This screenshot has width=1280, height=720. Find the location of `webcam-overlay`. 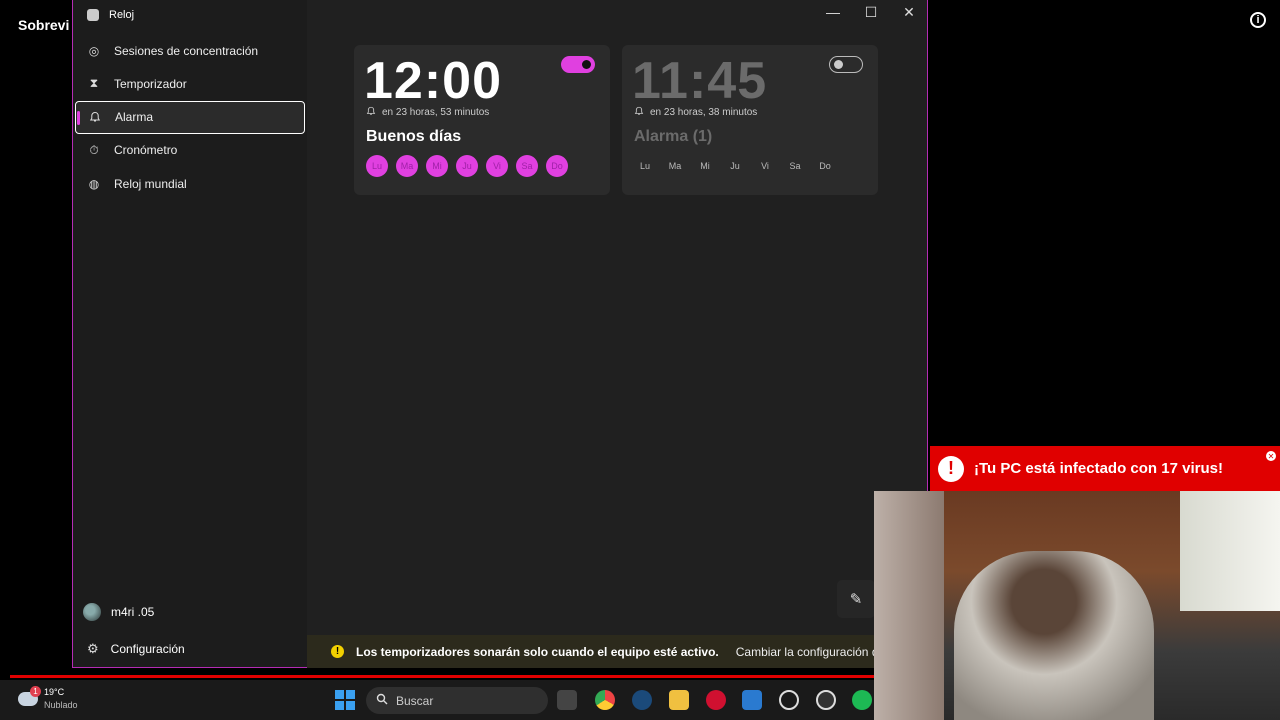

webcam-overlay is located at coordinates (1077, 605).